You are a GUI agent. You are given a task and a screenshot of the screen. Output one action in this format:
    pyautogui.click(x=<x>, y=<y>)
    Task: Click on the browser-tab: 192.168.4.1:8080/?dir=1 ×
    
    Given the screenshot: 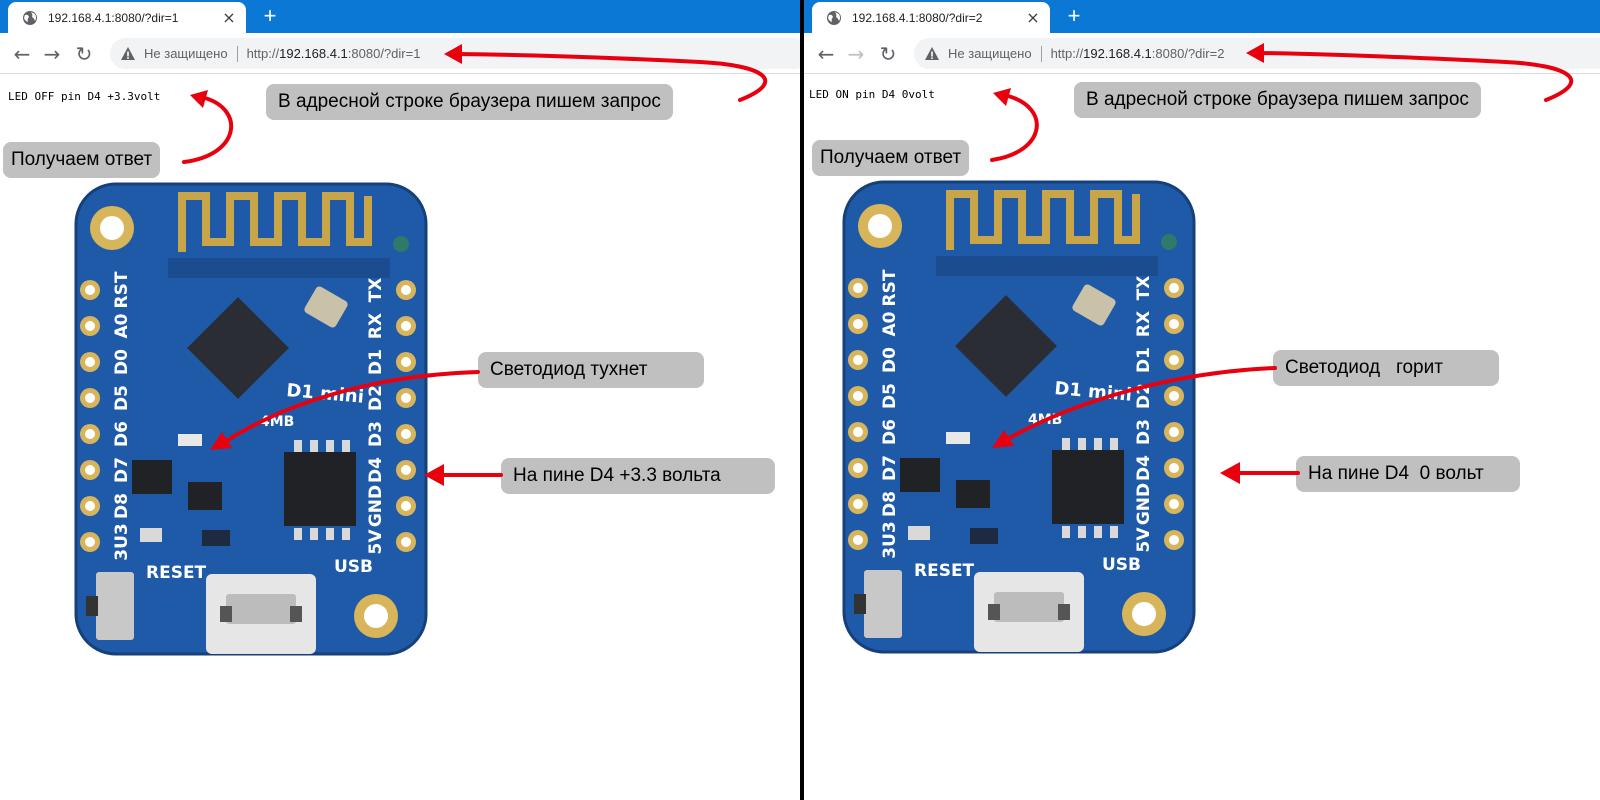 What is the action you would take?
    pyautogui.click(x=127, y=17)
    